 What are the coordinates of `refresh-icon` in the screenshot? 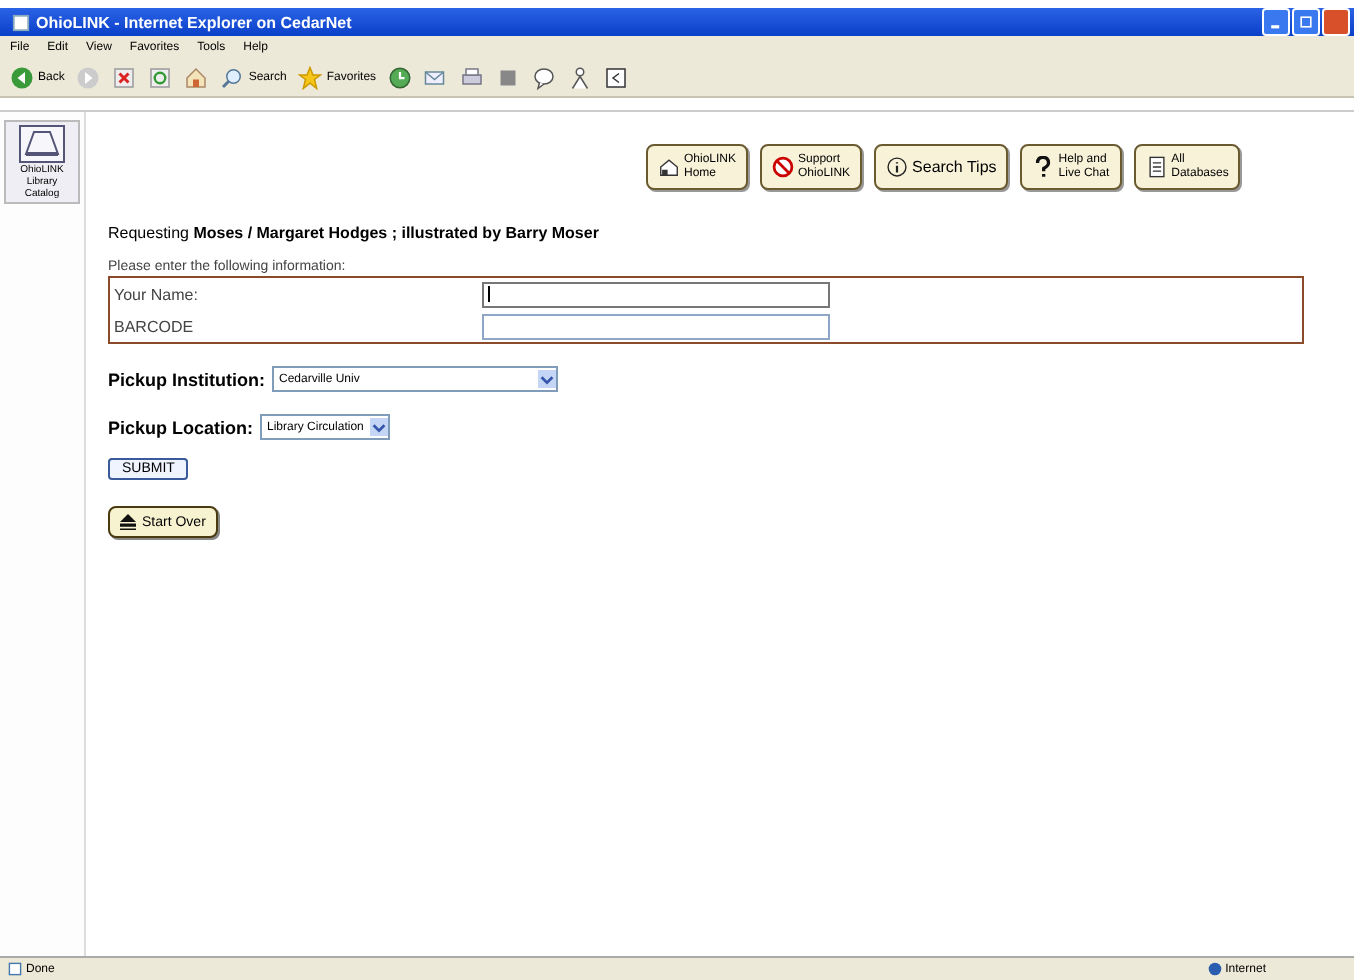 It's located at (160, 77).